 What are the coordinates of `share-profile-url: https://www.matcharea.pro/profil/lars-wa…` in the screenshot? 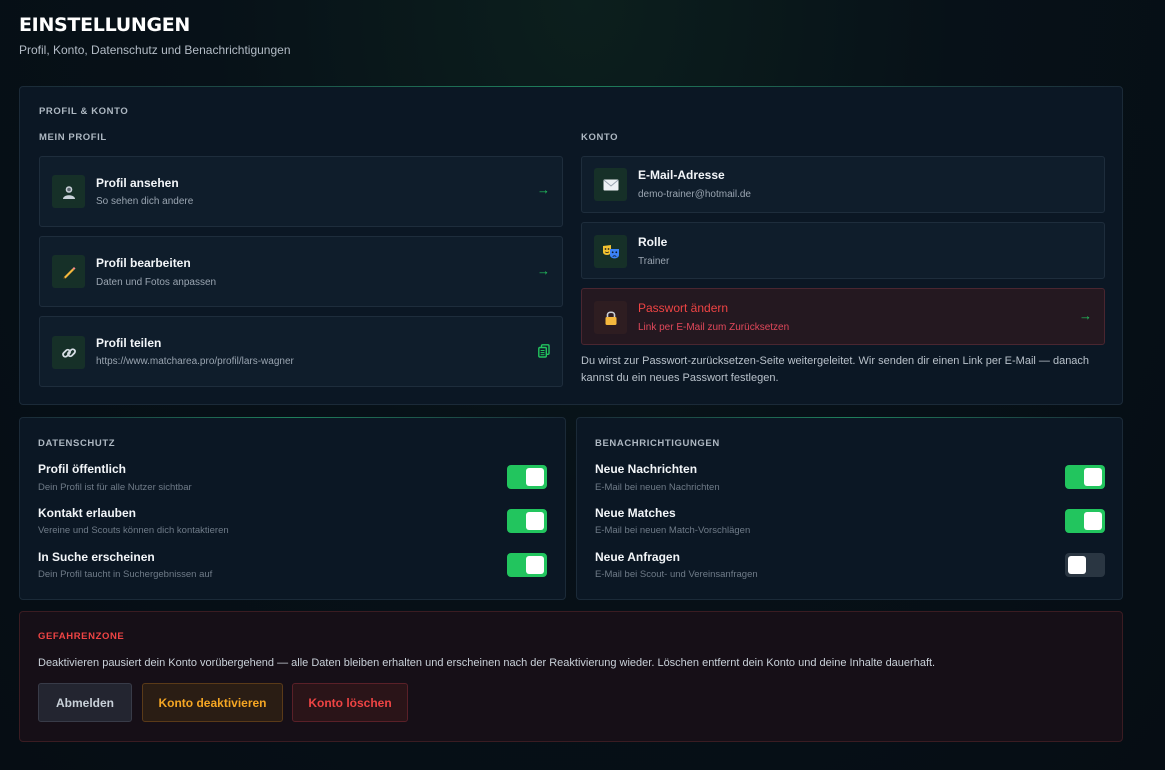 It's located at (195, 361).